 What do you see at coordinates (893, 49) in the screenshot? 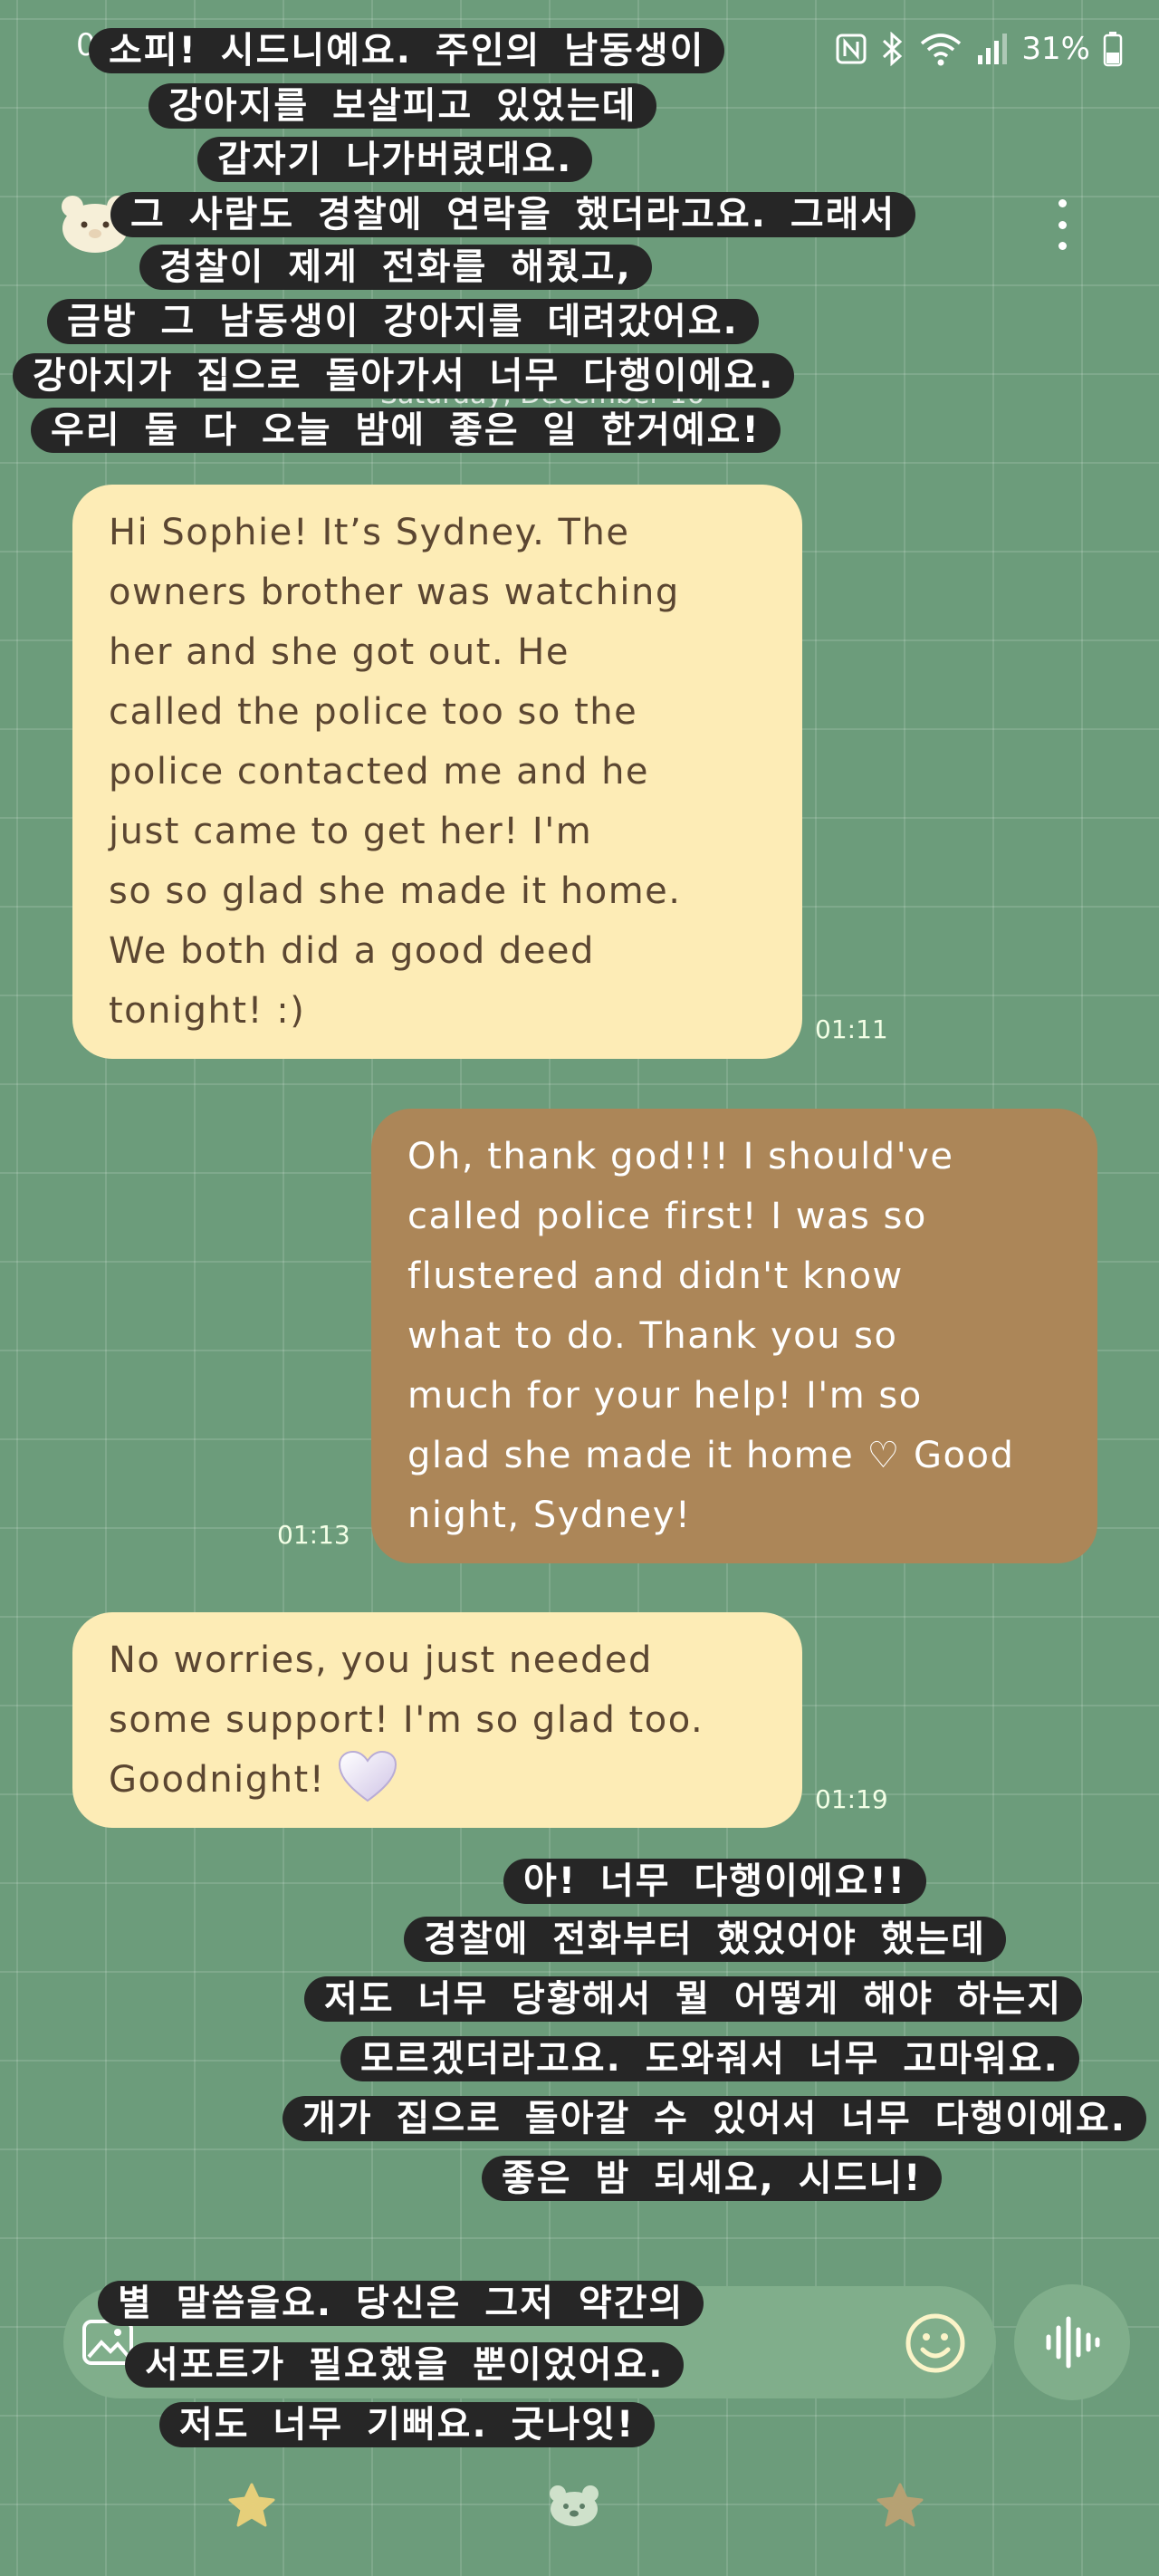
I see `bluetooth-icon` at bounding box center [893, 49].